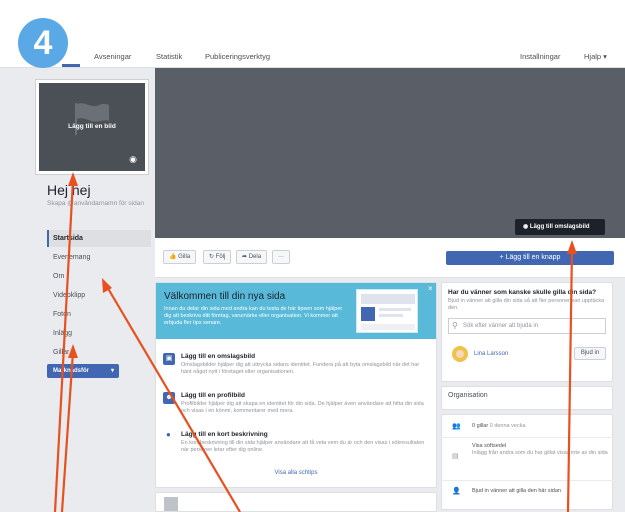  I want to click on cover-photo-icon: ▣, so click(169, 359).